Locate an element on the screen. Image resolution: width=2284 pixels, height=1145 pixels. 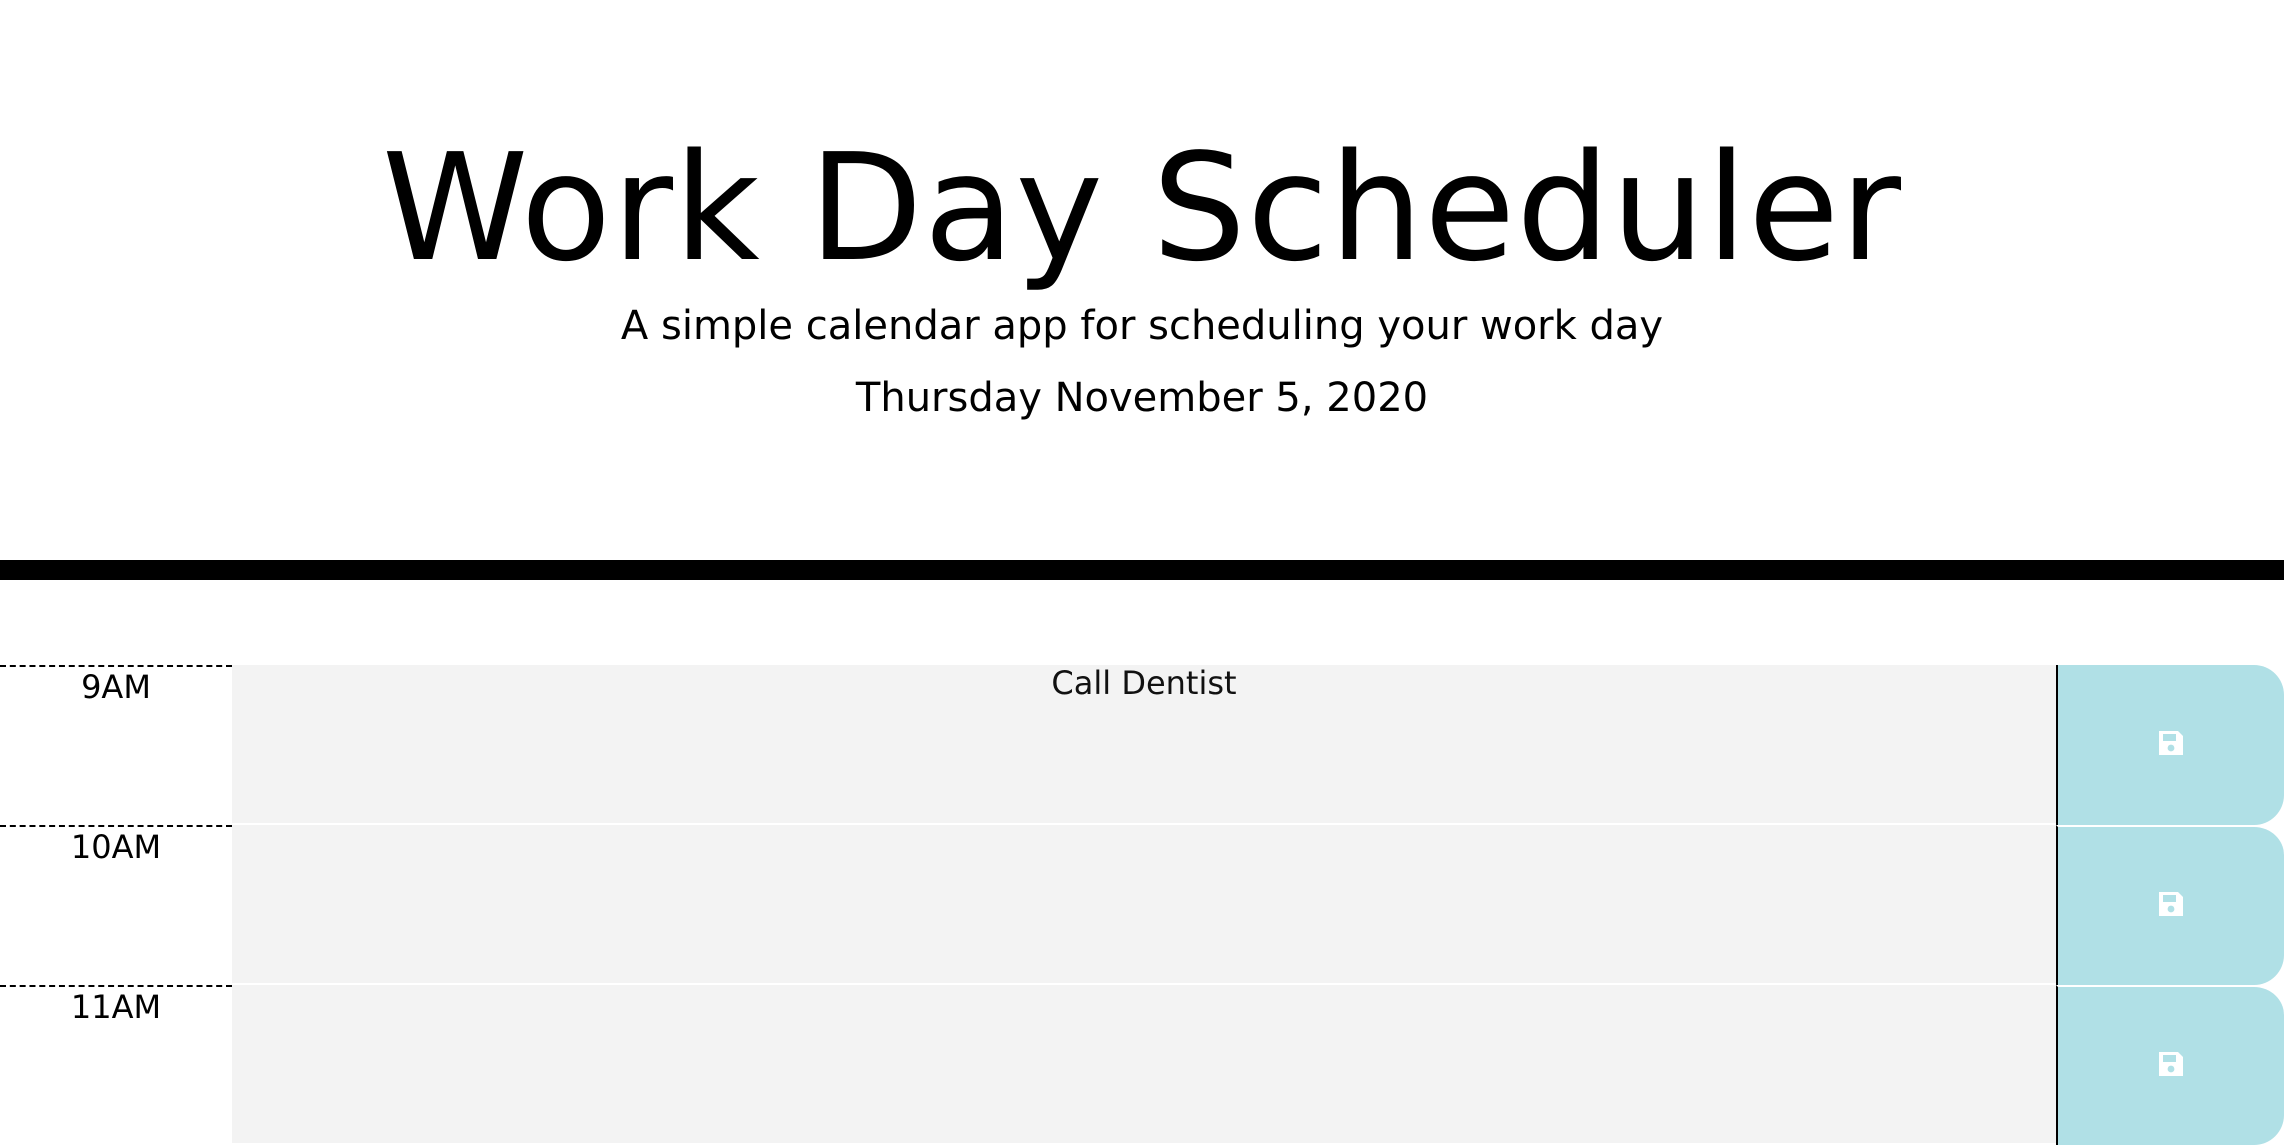
hour-label: 10AM is located at coordinates (116, 905).